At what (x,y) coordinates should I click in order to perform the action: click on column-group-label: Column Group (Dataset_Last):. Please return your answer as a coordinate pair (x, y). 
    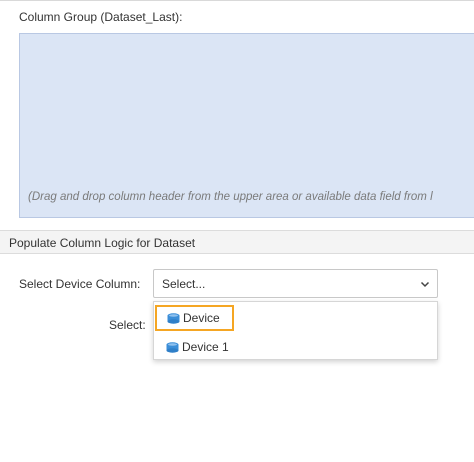
    Looking at the image, I should click on (101, 17).